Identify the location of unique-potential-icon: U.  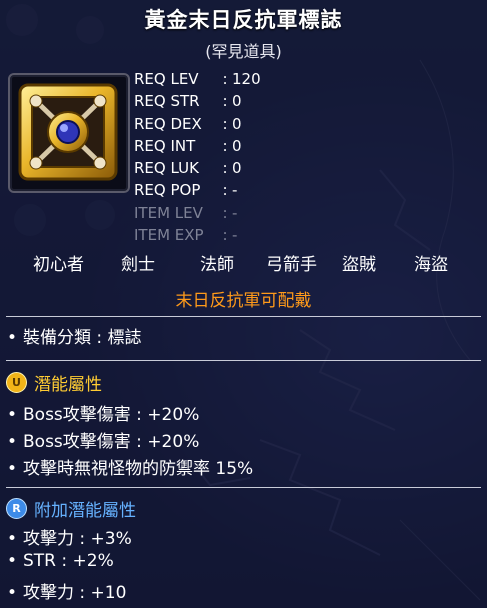
(16, 382).